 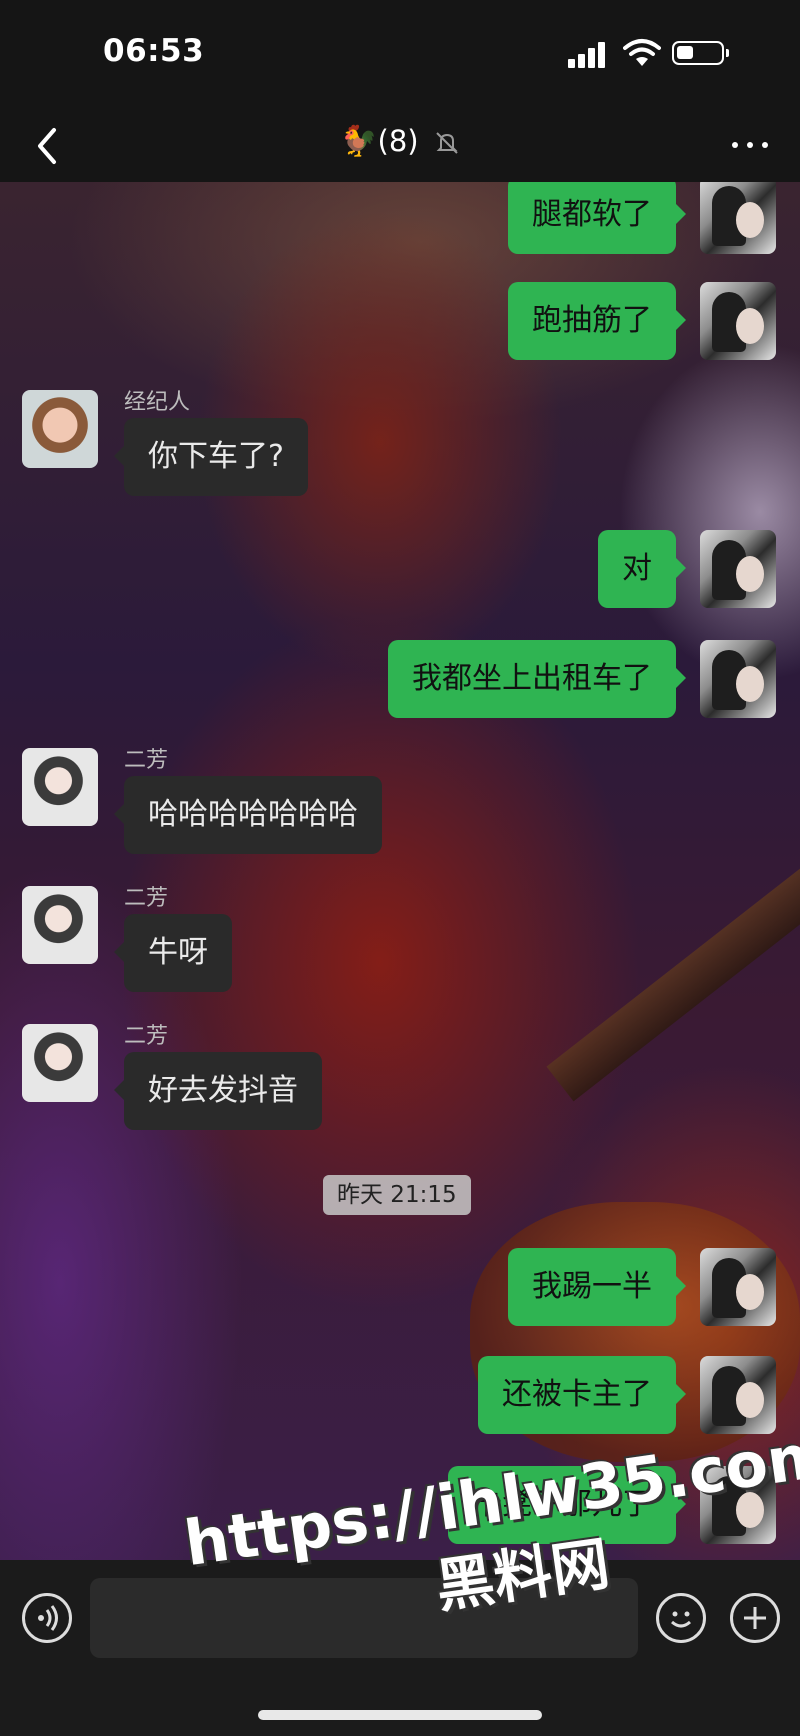 What do you see at coordinates (752, 144) in the screenshot?
I see `more-options-icon` at bounding box center [752, 144].